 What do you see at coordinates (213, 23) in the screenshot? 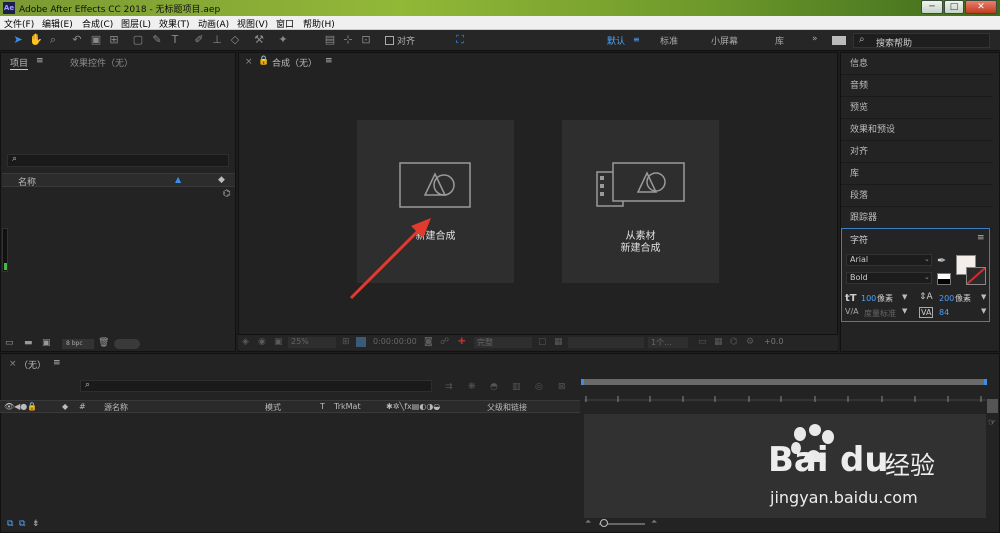
I see `menu-animation: 动画(A)` at bounding box center [213, 23].